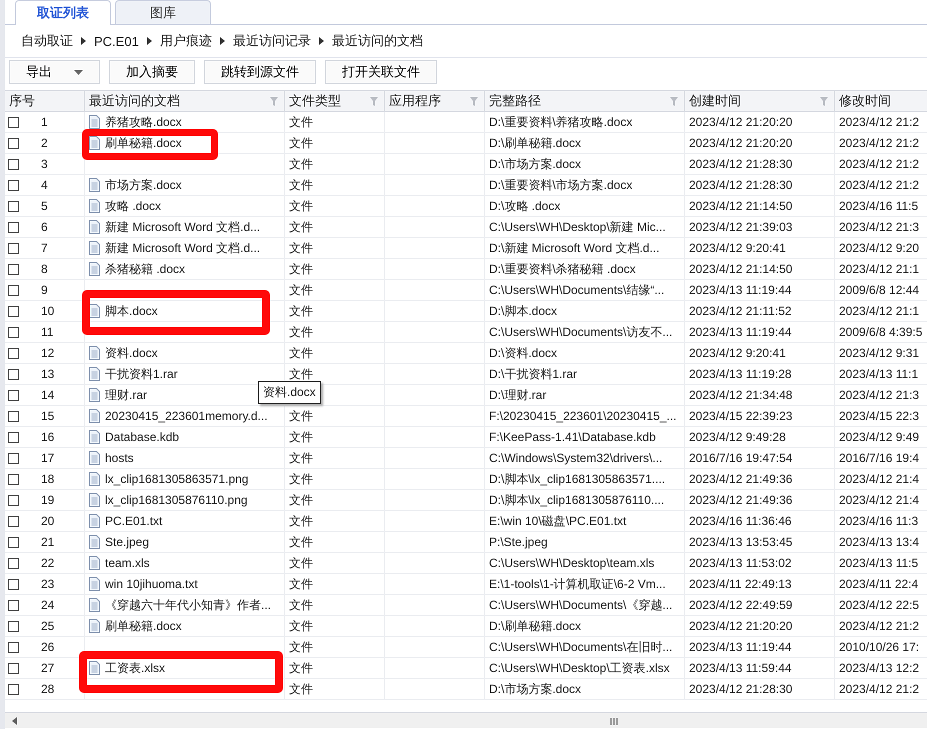 Image resolution: width=927 pixels, height=729 pixels. What do you see at coordinates (377, 41) in the screenshot?
I see `breadcrumb-item: 最近访问的文档` at bounding box center [377, 41].